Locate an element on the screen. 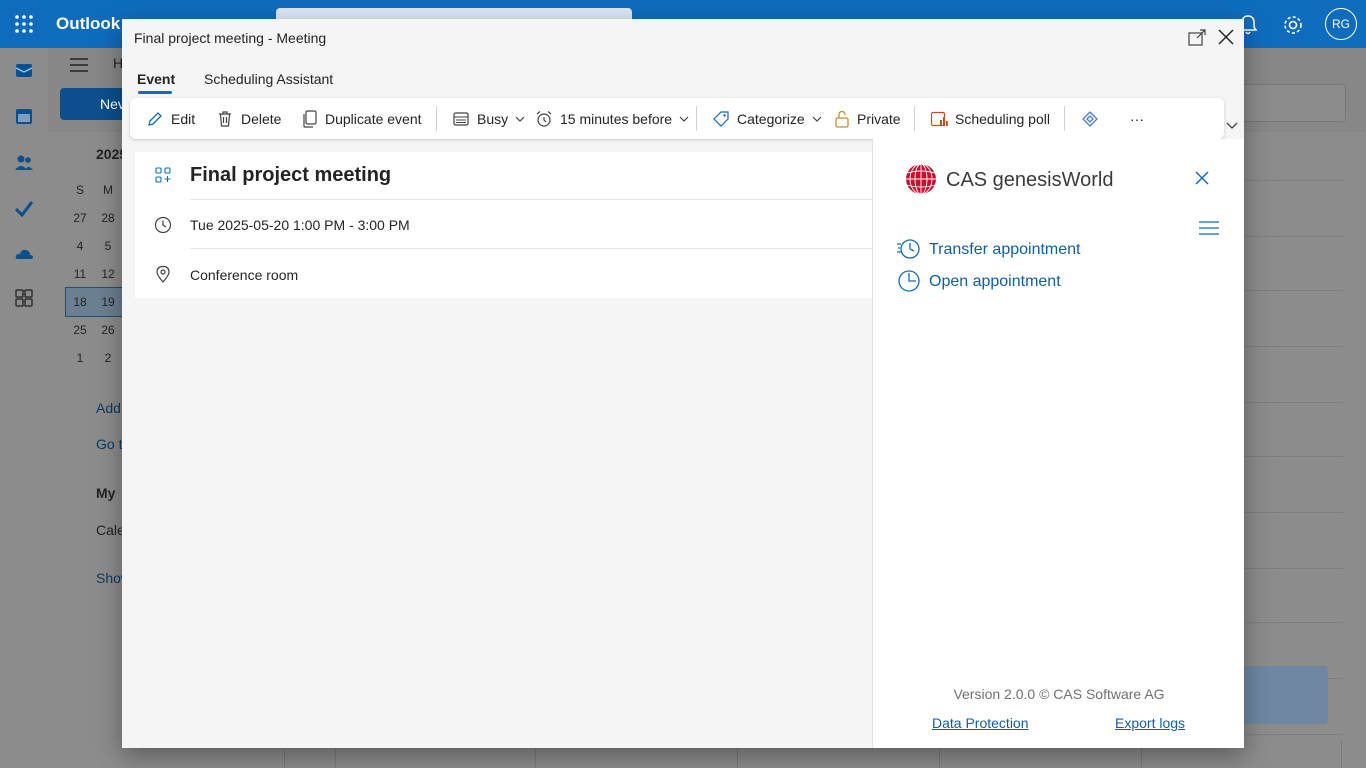 This screenshot has width=1366, height=768. alarm-icon is located at coordinates (544, 118).